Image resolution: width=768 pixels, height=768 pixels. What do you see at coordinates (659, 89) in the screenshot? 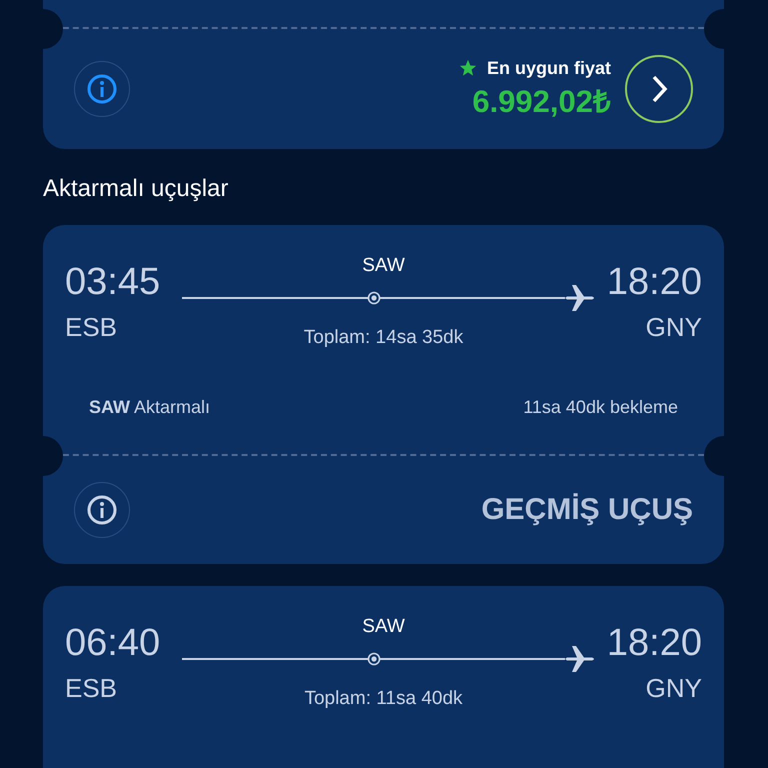
I see `next-button` at bounding box center [659, 89].